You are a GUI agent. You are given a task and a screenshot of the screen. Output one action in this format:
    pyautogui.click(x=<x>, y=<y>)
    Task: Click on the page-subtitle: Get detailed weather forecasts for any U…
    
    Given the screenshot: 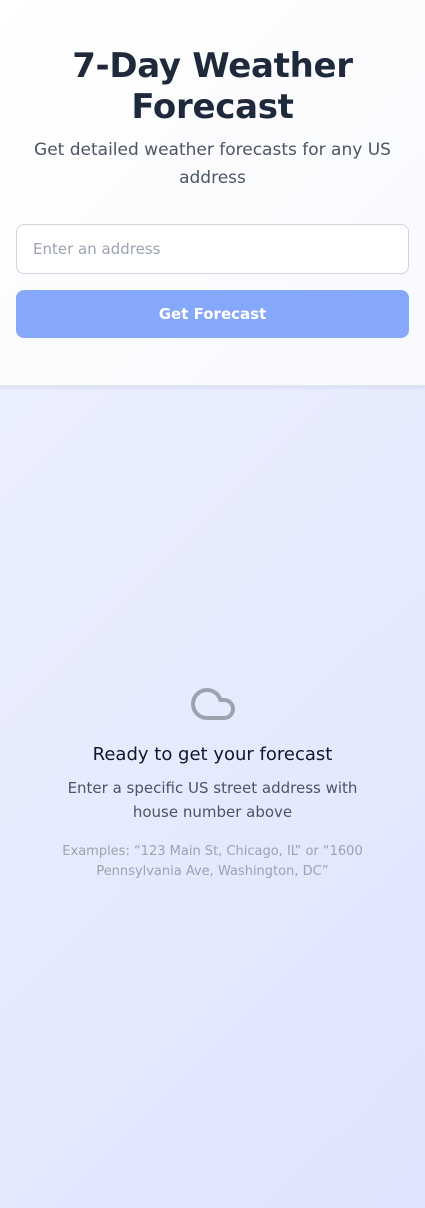 What is the action you would take?
    pyautogui.click(x=212, y=164)
    